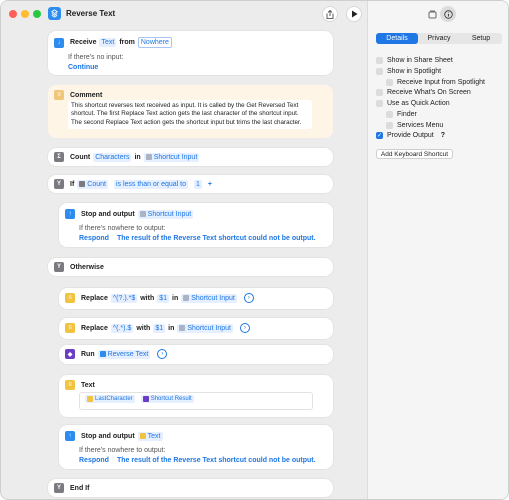  I want to click on run-button, so click(354, 14).